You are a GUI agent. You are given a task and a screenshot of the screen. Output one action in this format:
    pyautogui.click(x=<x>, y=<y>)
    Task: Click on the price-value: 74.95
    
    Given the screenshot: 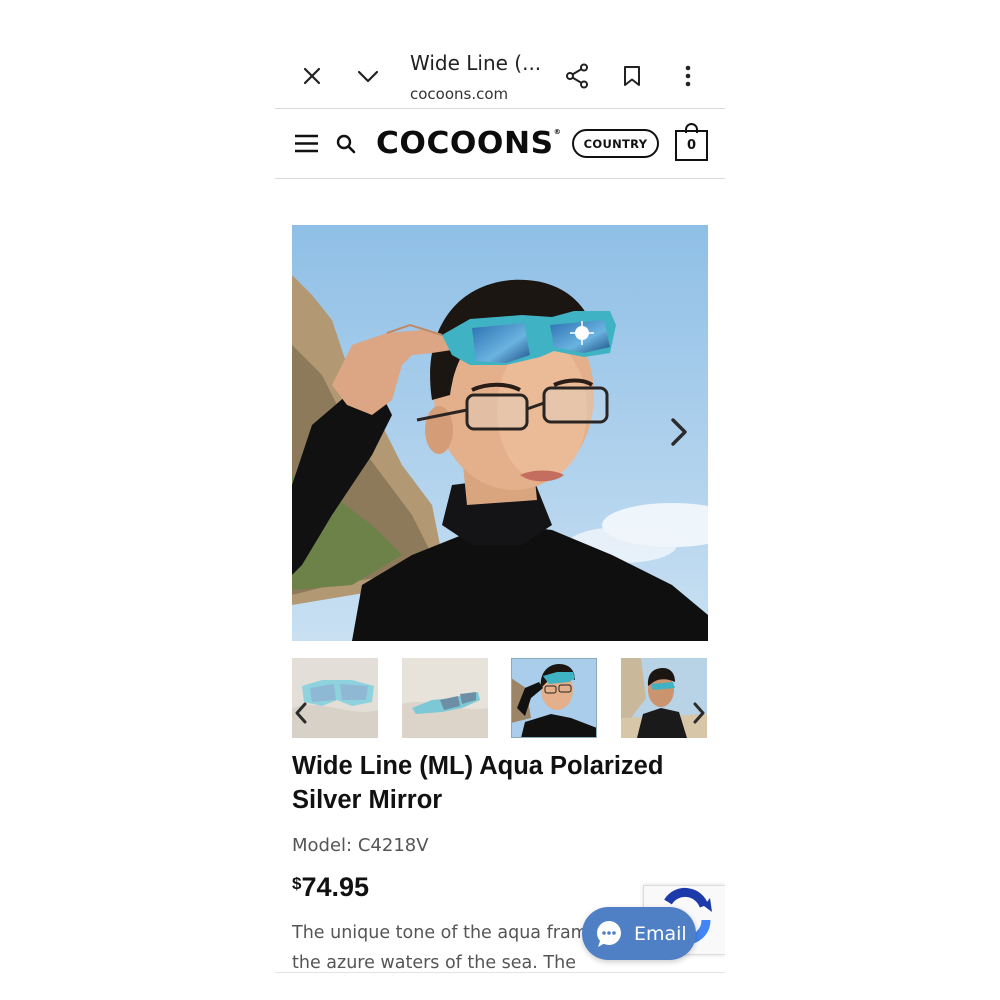 What is the action you would take?
    pyautogui.click(x=335, y=887)
    